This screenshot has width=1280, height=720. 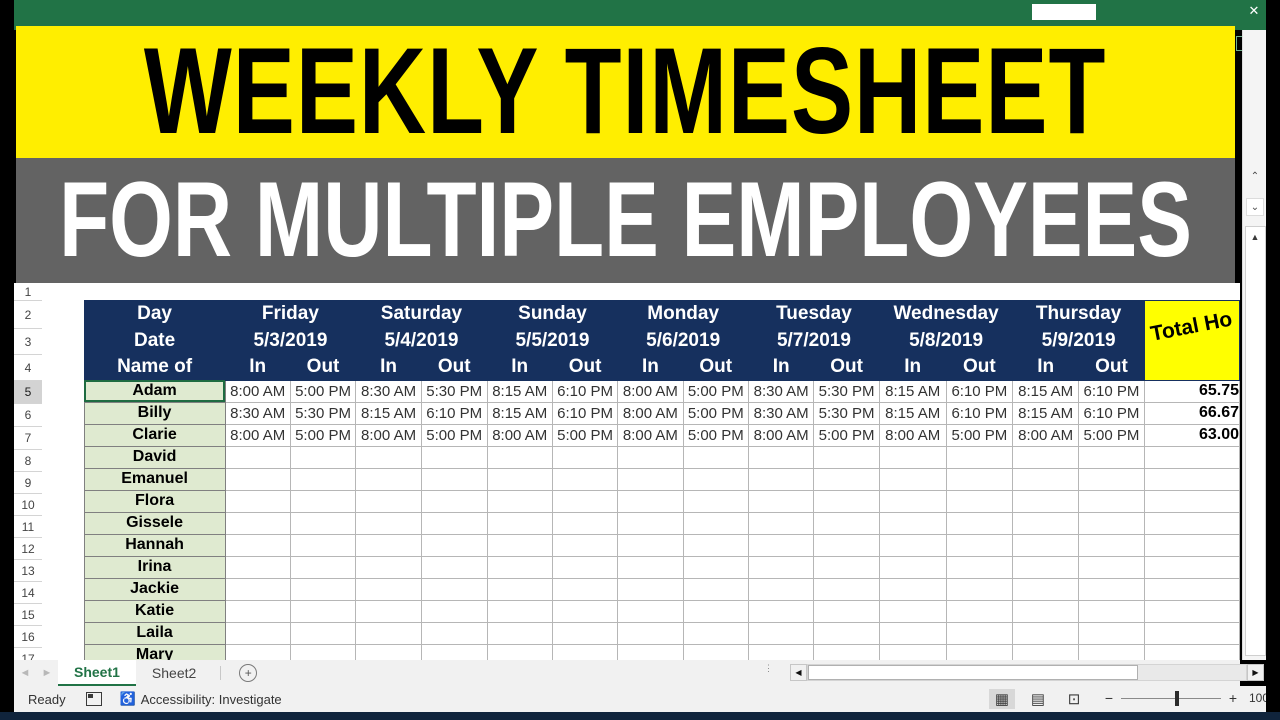 What do you see at coordinates (552, 314) in the screenshot?
I see `header-day-sunday: Sunday` at bounding box center [552, 314].